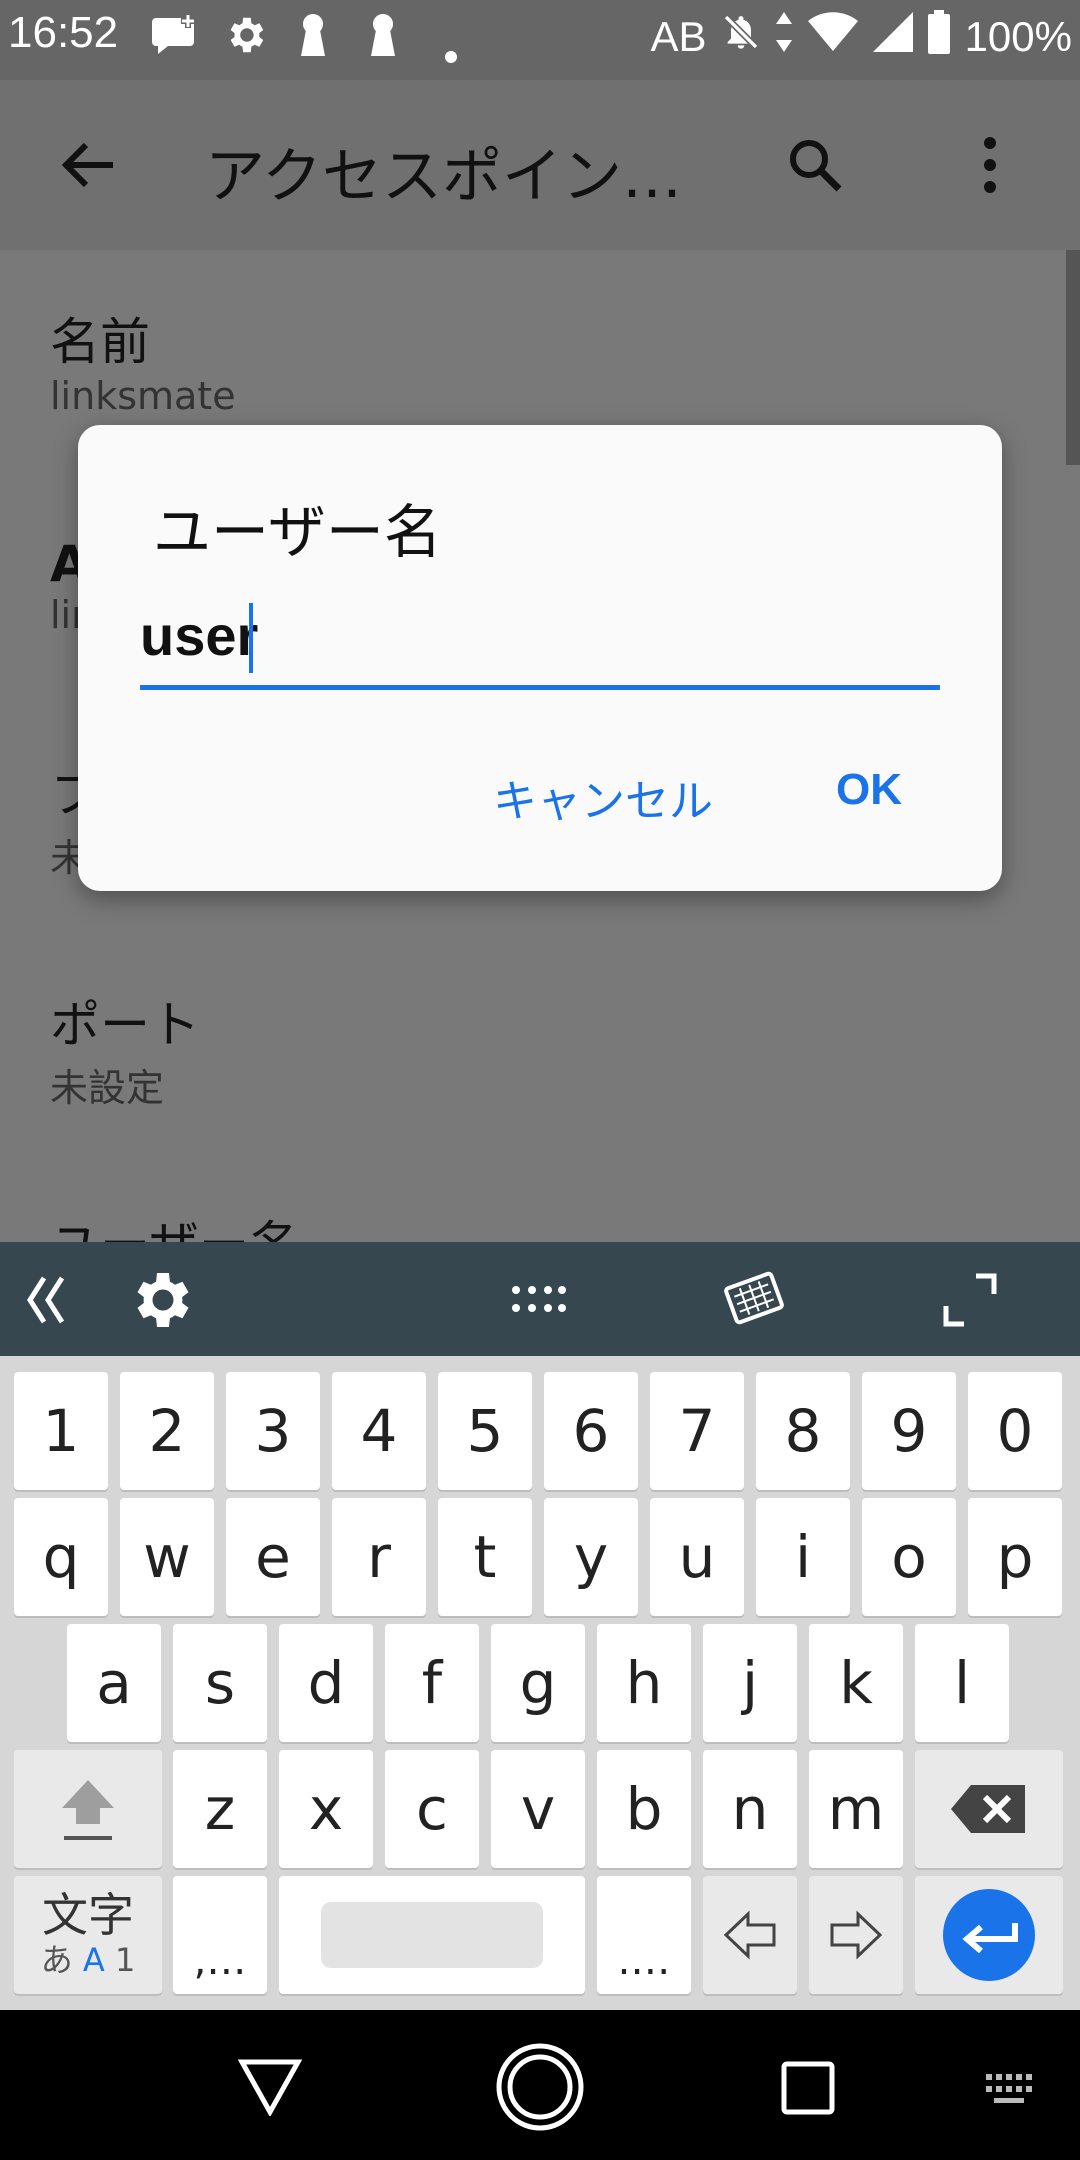  What do you see at coordinates (160, 1302) in the screenshot?
I see `settings-icon` at bounding box center [160, 1302].